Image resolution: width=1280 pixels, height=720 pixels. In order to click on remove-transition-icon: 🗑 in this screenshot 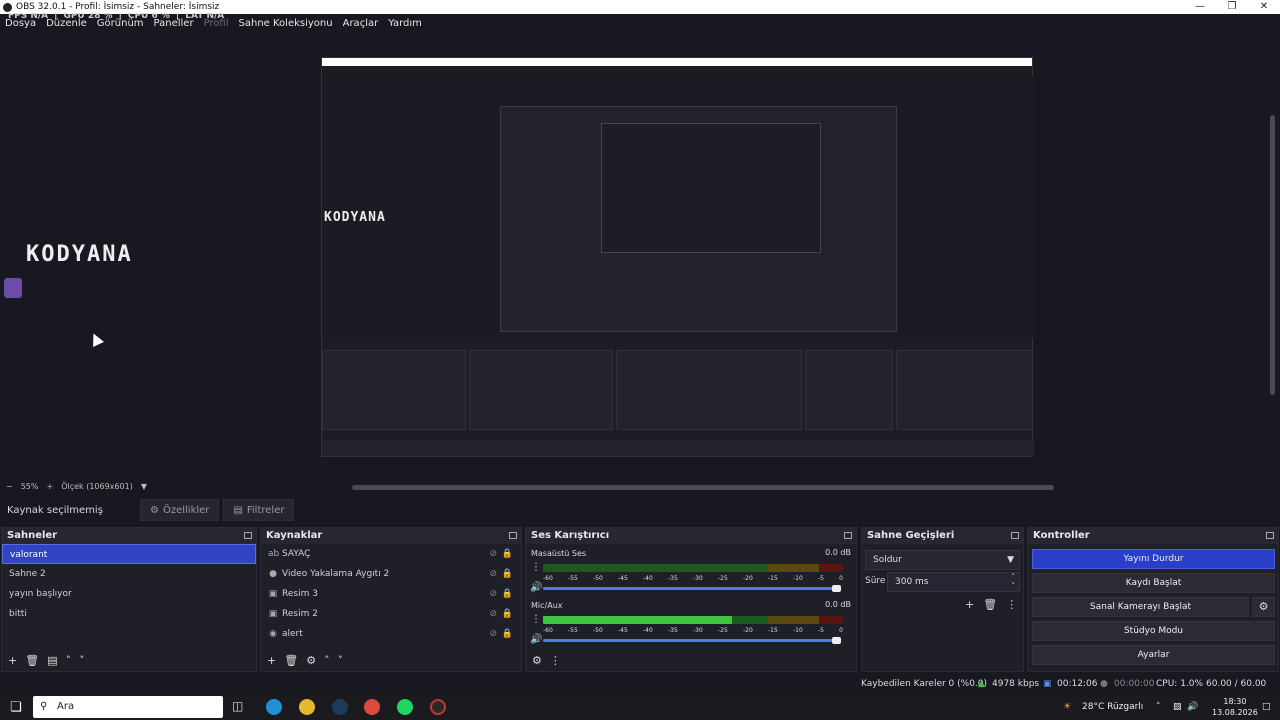, I will do `click(990, 604)`.